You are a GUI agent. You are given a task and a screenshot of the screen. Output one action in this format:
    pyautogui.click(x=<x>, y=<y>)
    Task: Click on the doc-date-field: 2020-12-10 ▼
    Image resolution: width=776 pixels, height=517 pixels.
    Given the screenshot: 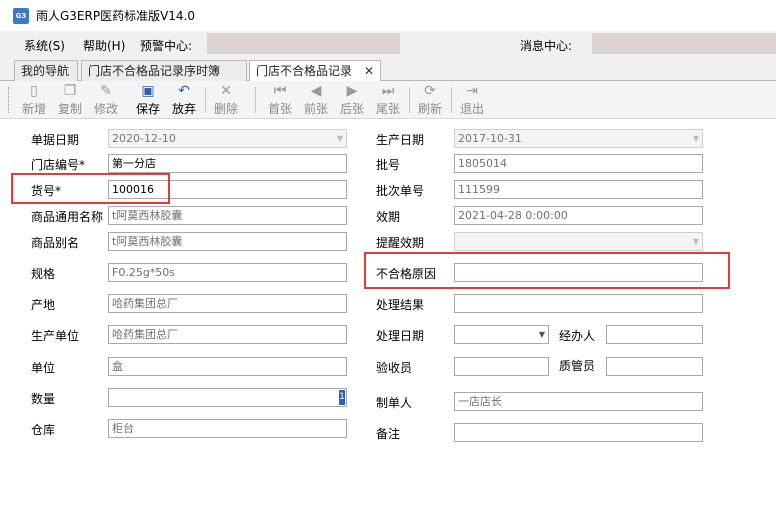 What is the action you would take?
    pyautogui.click(x=227, y=138)
    